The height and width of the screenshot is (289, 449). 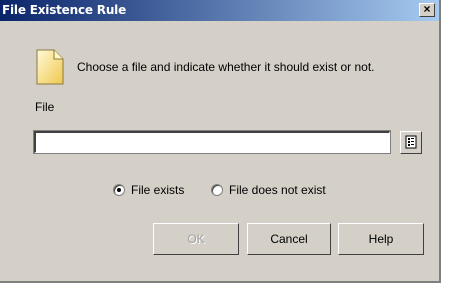 What do you see at coordinates (289, 239) in the screenshot?
I see `cancel-button: Cancel` at bounding box center [289, 239].